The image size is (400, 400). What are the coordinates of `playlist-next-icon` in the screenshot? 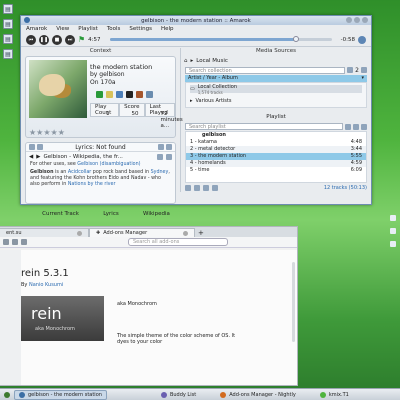 It's located at (356, 126).